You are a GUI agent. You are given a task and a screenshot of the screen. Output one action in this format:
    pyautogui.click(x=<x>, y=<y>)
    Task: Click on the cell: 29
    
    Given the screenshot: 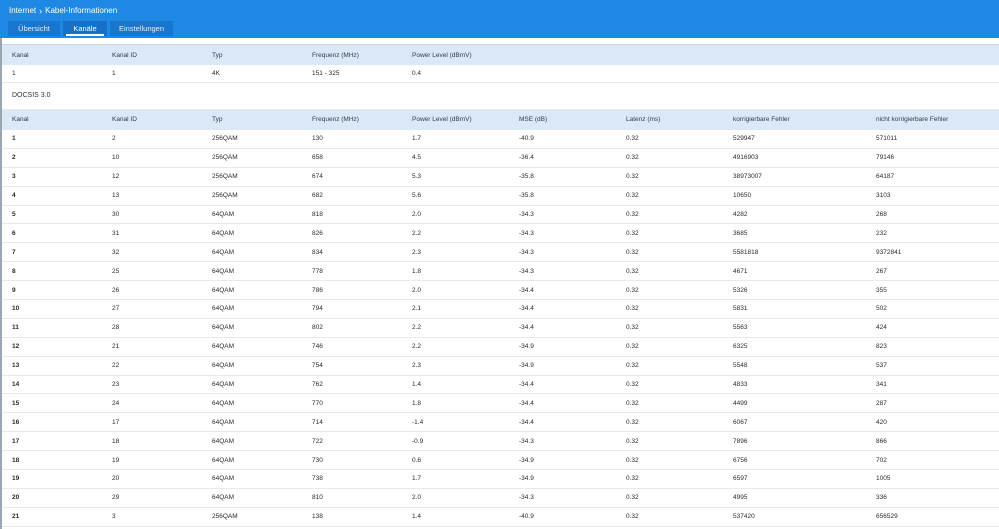 What is the action you would take?
    pyautogui.click(x=116, y=498)
    